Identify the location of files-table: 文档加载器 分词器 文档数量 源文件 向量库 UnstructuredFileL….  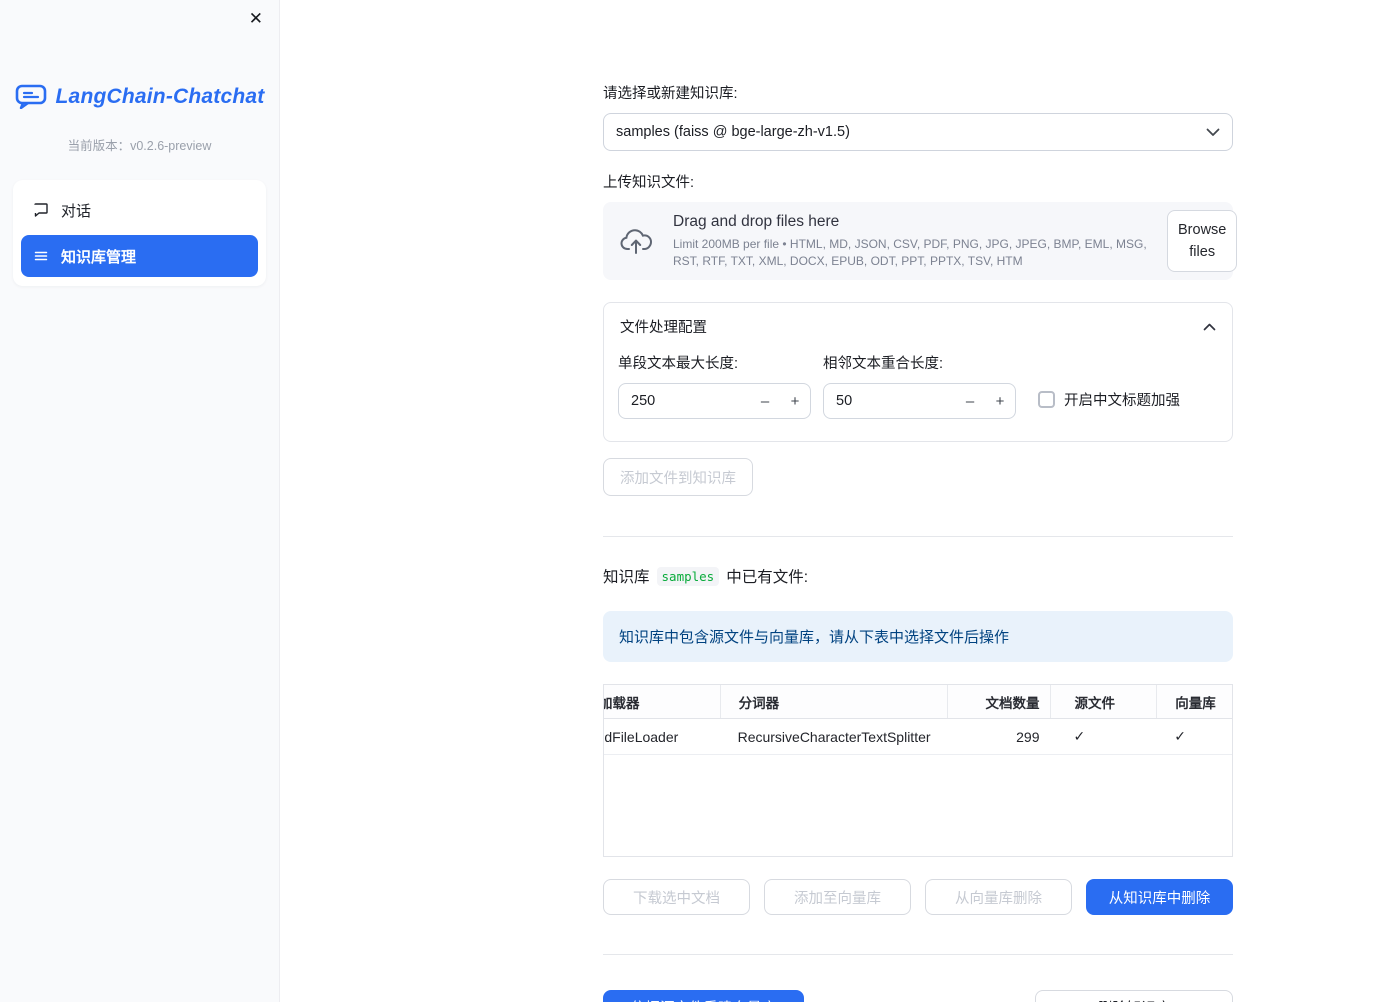
(918, 770).